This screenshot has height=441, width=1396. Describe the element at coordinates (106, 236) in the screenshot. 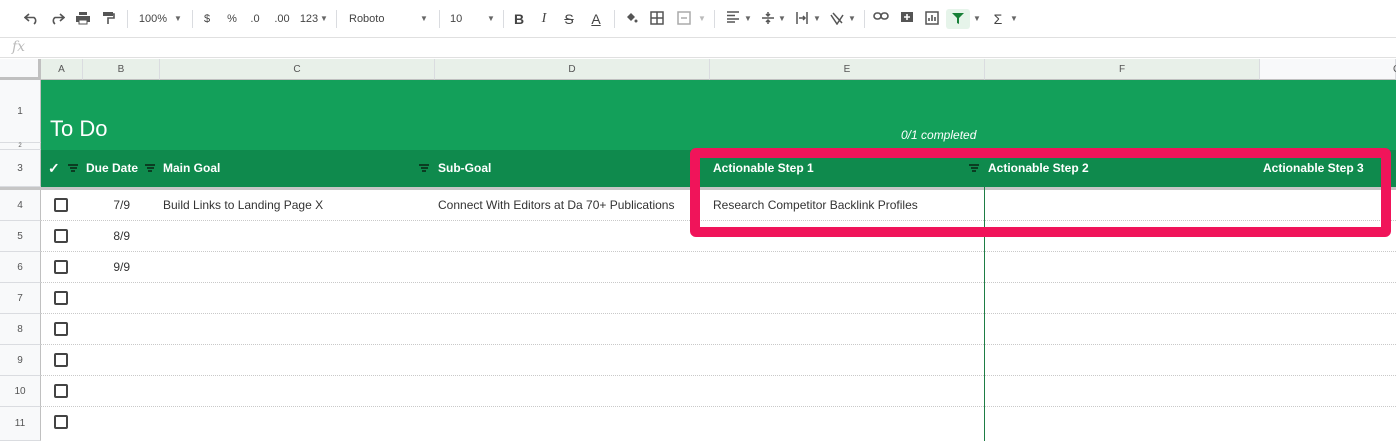

I see `due-date-cell: 8/9` at that location.